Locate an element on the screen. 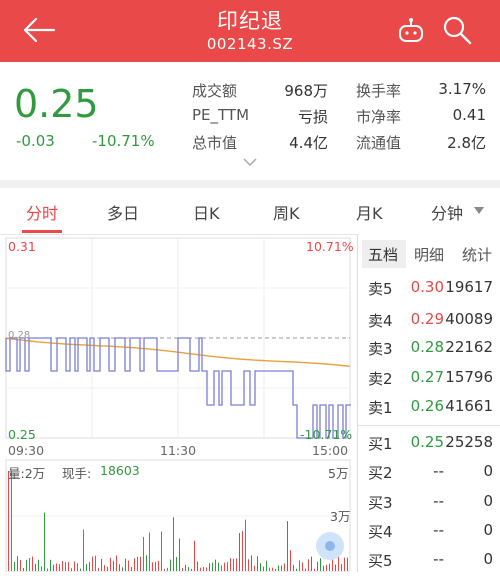 Image resolution: width=500 pixels, height=576 pixels. metric-label: 换手率 is located at coordinates (379, 91).